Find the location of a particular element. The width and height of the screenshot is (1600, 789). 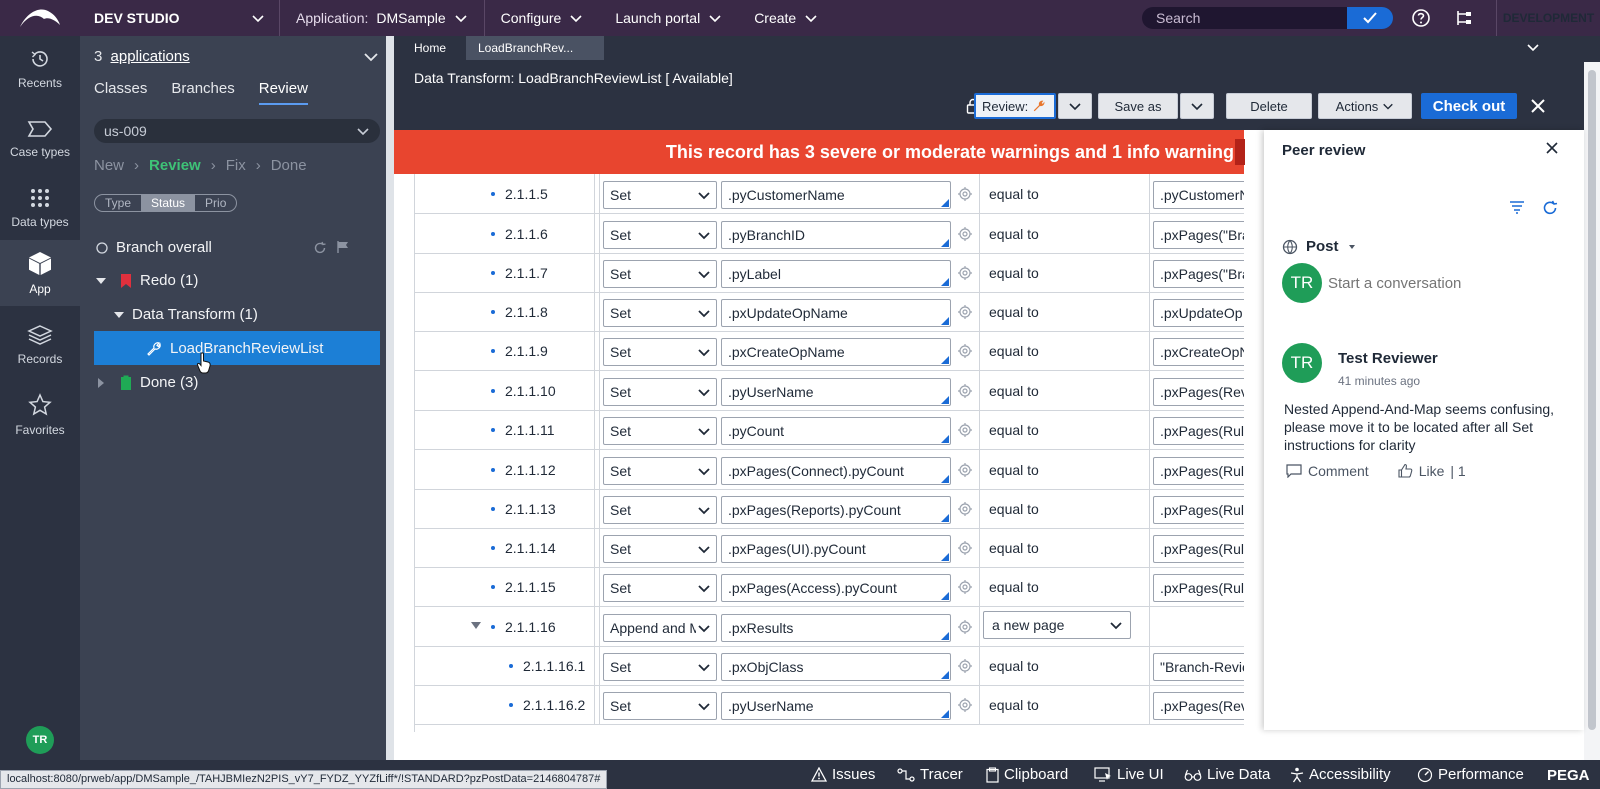

create-menu: Create is located at coordinates (786, 18).